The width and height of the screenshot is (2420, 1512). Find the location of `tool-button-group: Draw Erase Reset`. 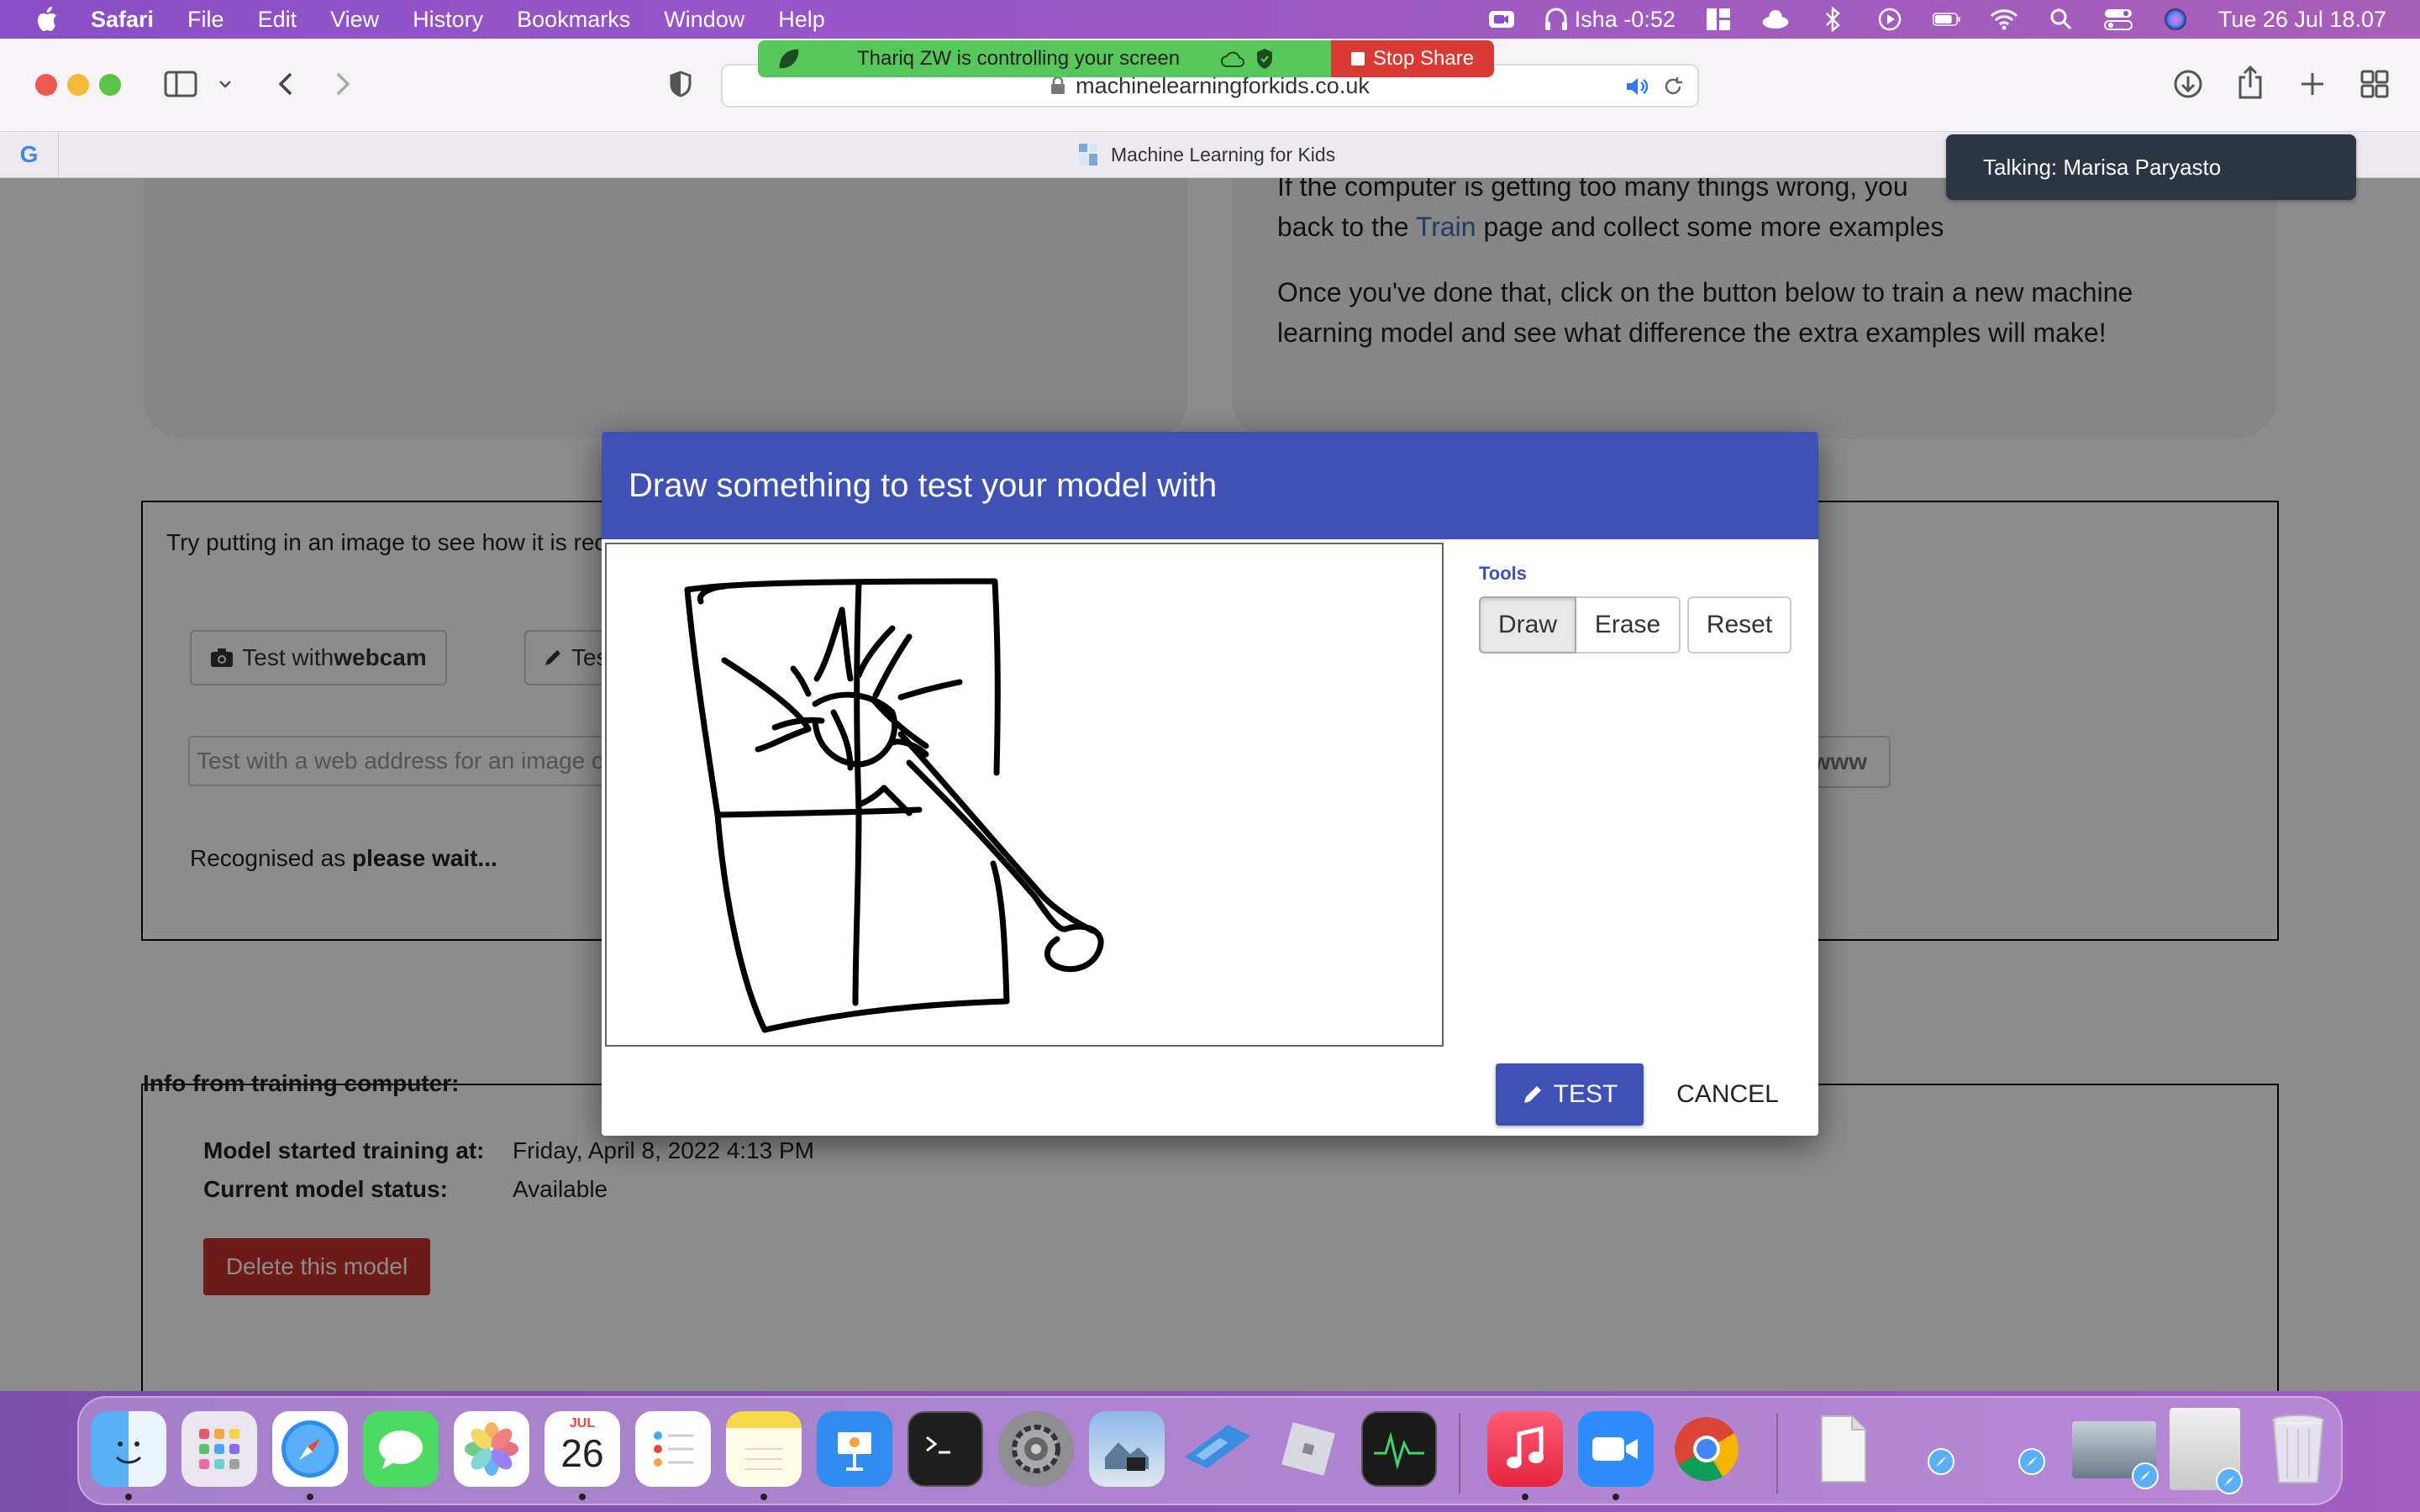

tool-button-group: Draw Erase Reset is located at coordinates (1635, 625).